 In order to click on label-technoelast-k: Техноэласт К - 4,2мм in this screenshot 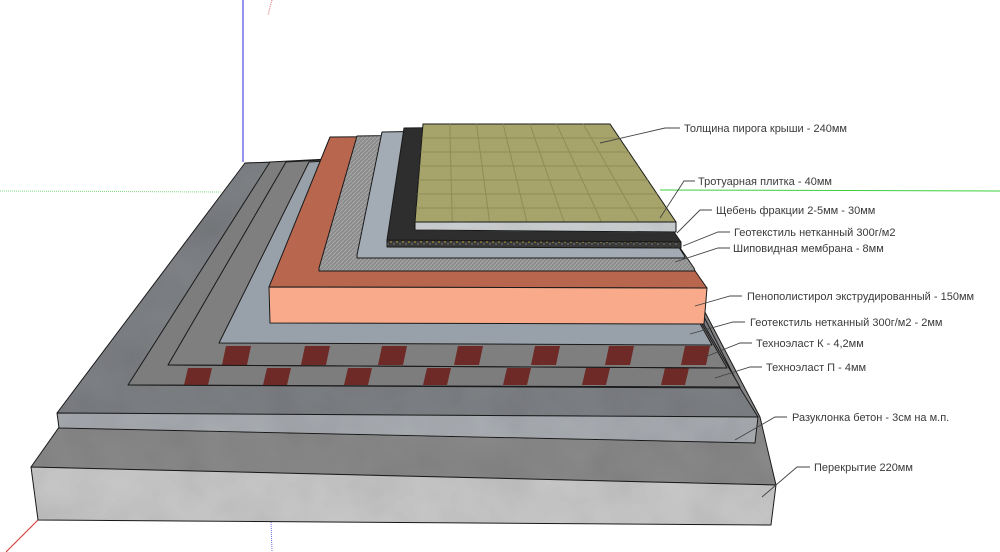, I will do `click(810, 344)`.